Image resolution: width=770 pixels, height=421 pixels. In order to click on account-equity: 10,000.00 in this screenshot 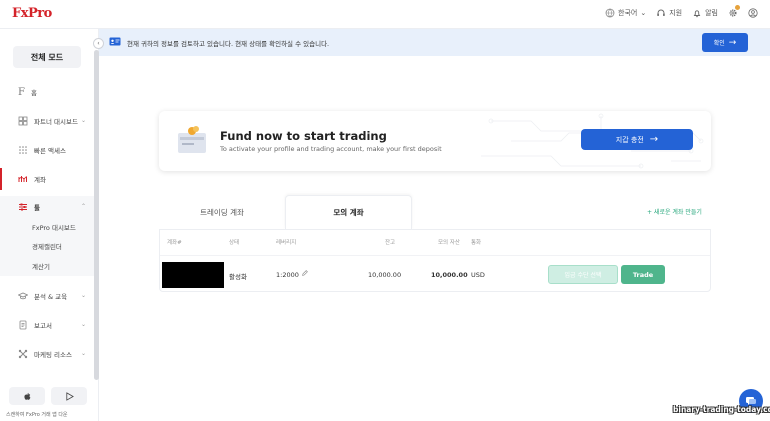, I will do `click(449, 275)`.